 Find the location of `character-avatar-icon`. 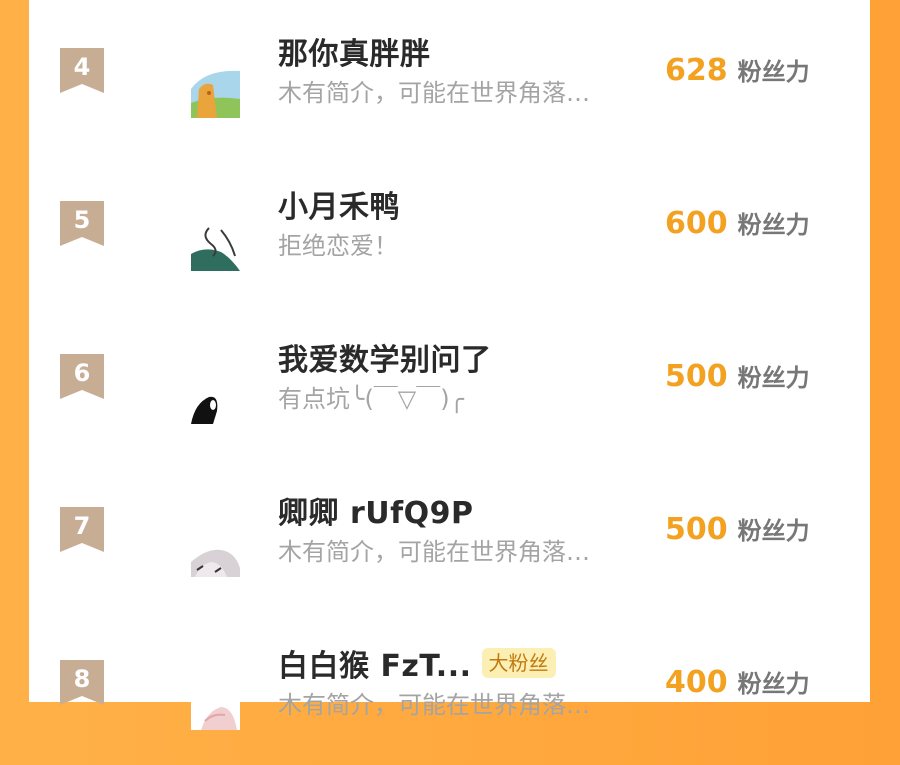

character-avatar-icon is located at coordinates (215, 246).